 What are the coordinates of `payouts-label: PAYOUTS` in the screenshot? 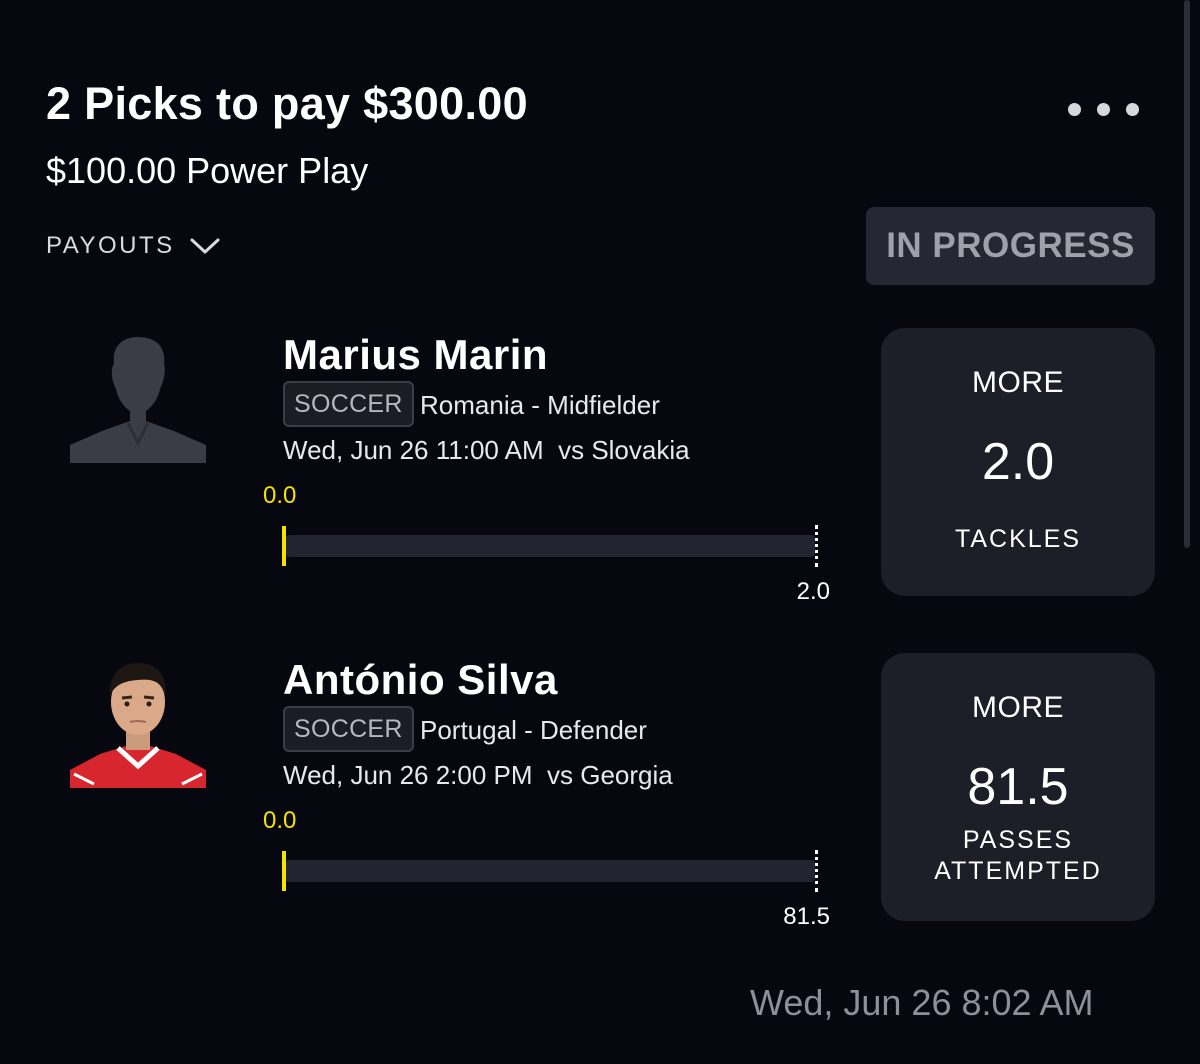 It's located at (110, 245).